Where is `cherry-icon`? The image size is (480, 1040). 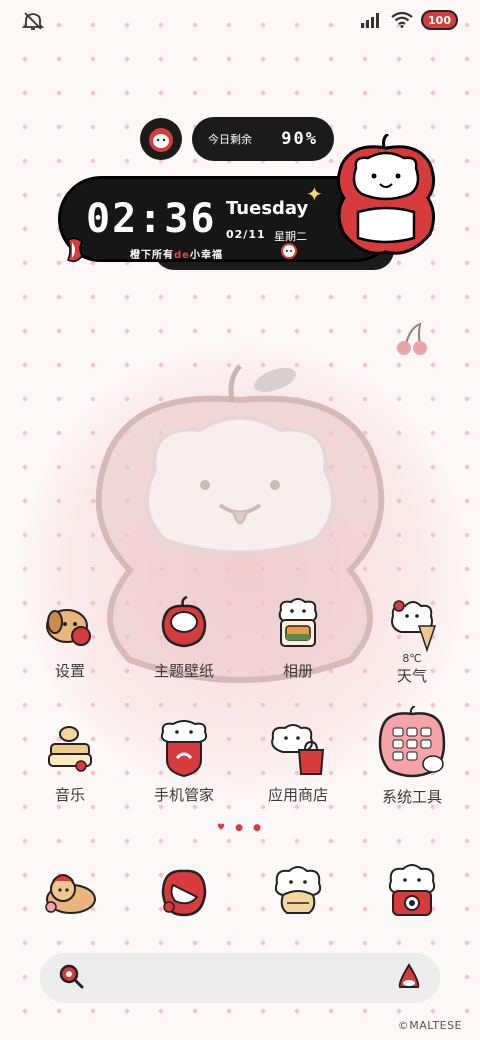
cherry-icon is located at coordinates (412, 338).